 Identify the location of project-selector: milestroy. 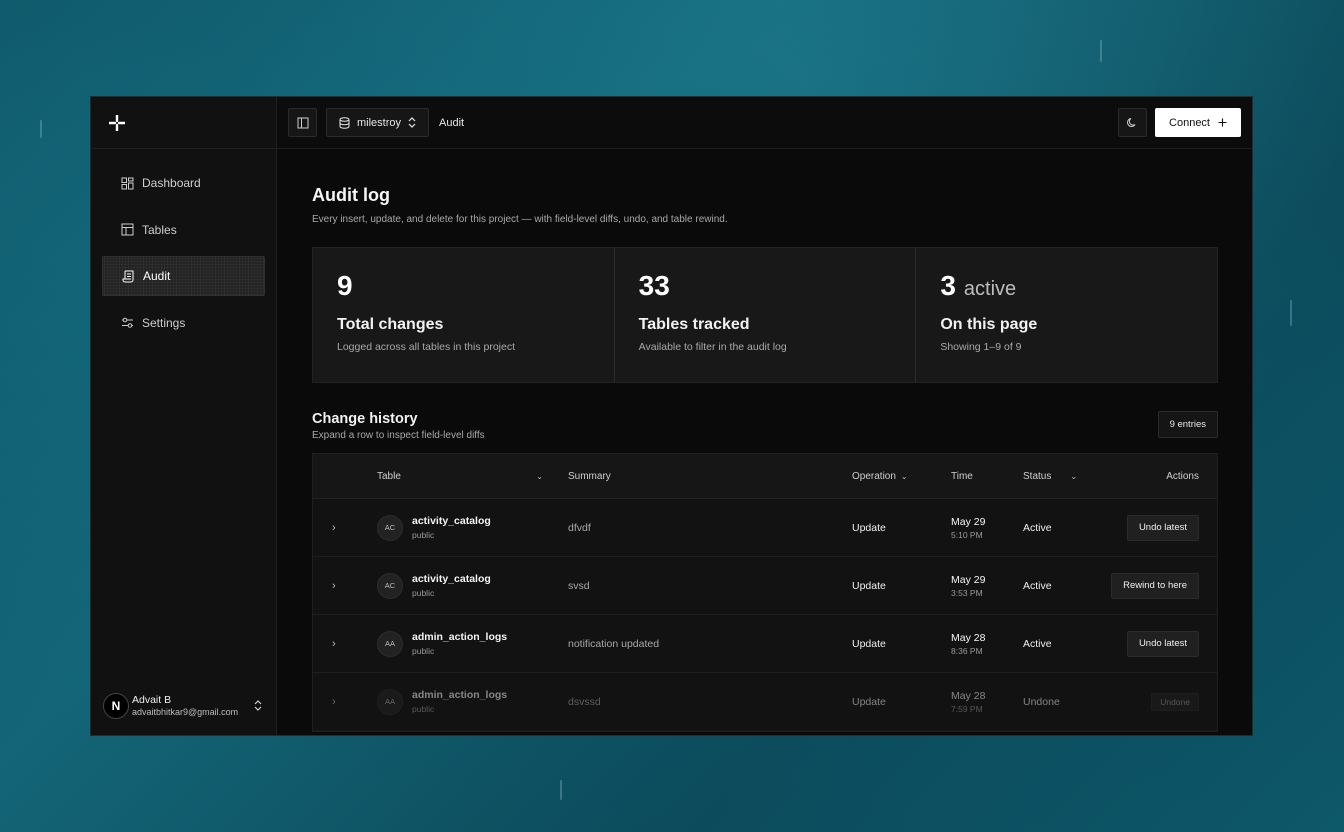
(378, 122).